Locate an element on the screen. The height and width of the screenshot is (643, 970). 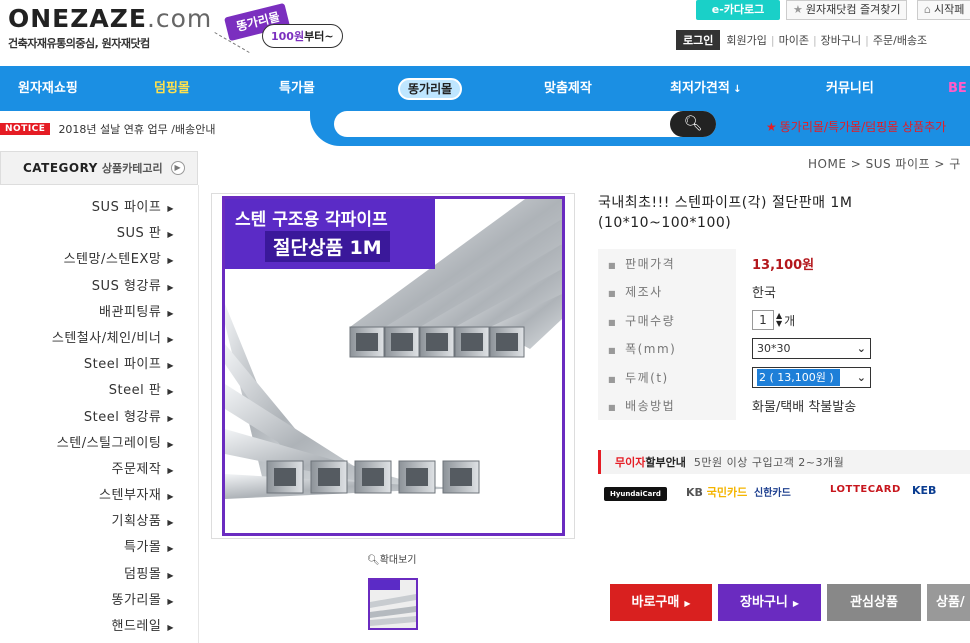
promo-announcement: ★ 똥가리몰/특가몰/덤핑몰 상품추가 is located at coordinates (856, 126).